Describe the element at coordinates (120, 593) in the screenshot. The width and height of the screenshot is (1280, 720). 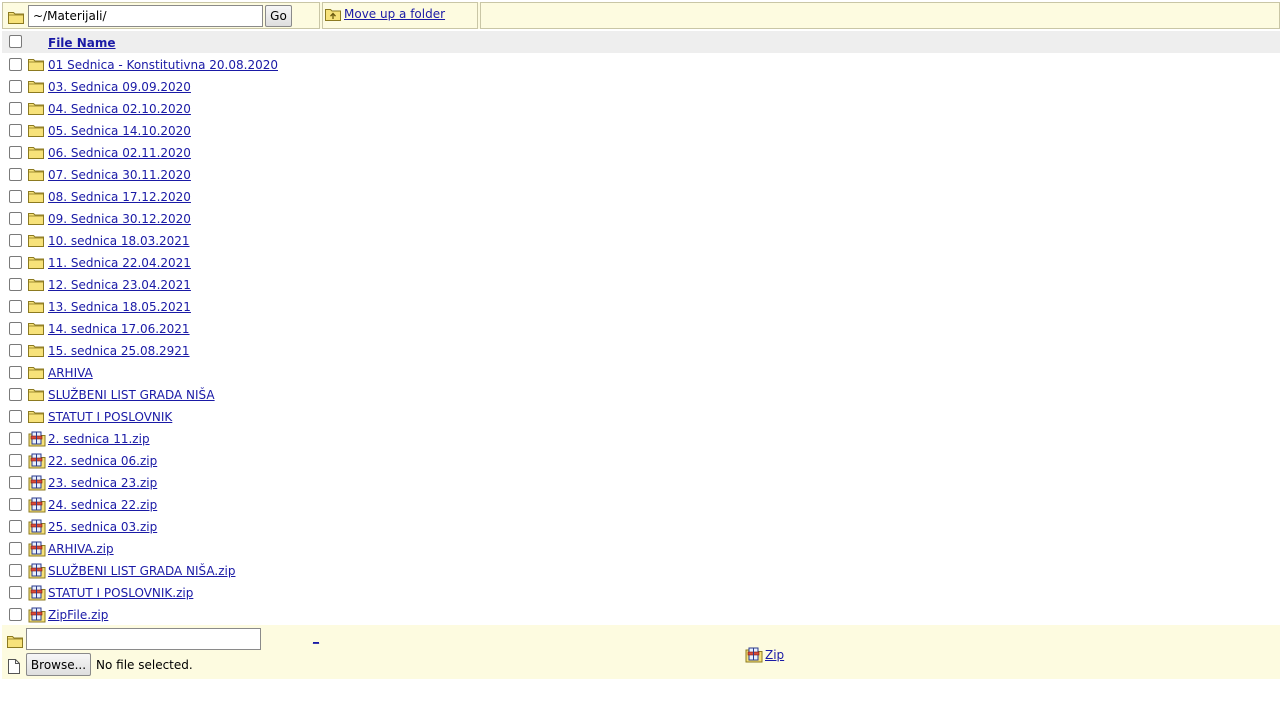
I see `zip-file-link: STATUT I POSLOVNIK.zip` at that location.